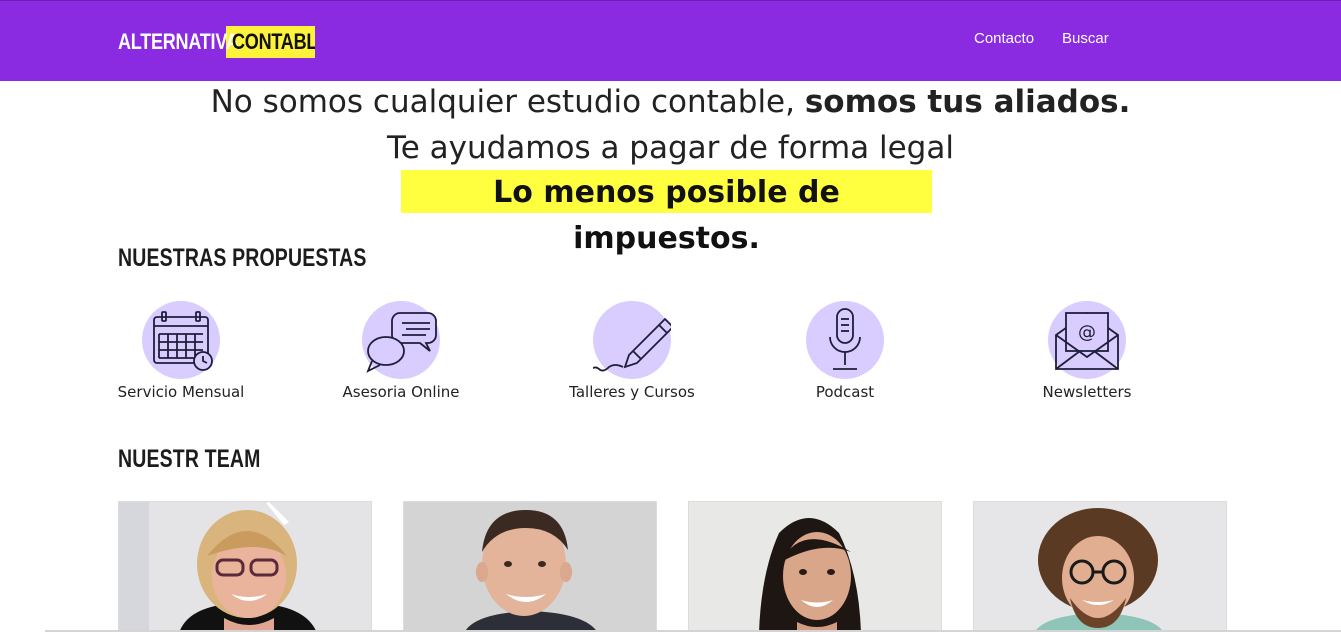  What do you see at coordinates (401, 340) in the screenshot?
I see `chat-bubbles-icon` at bounding box center [401, 340].